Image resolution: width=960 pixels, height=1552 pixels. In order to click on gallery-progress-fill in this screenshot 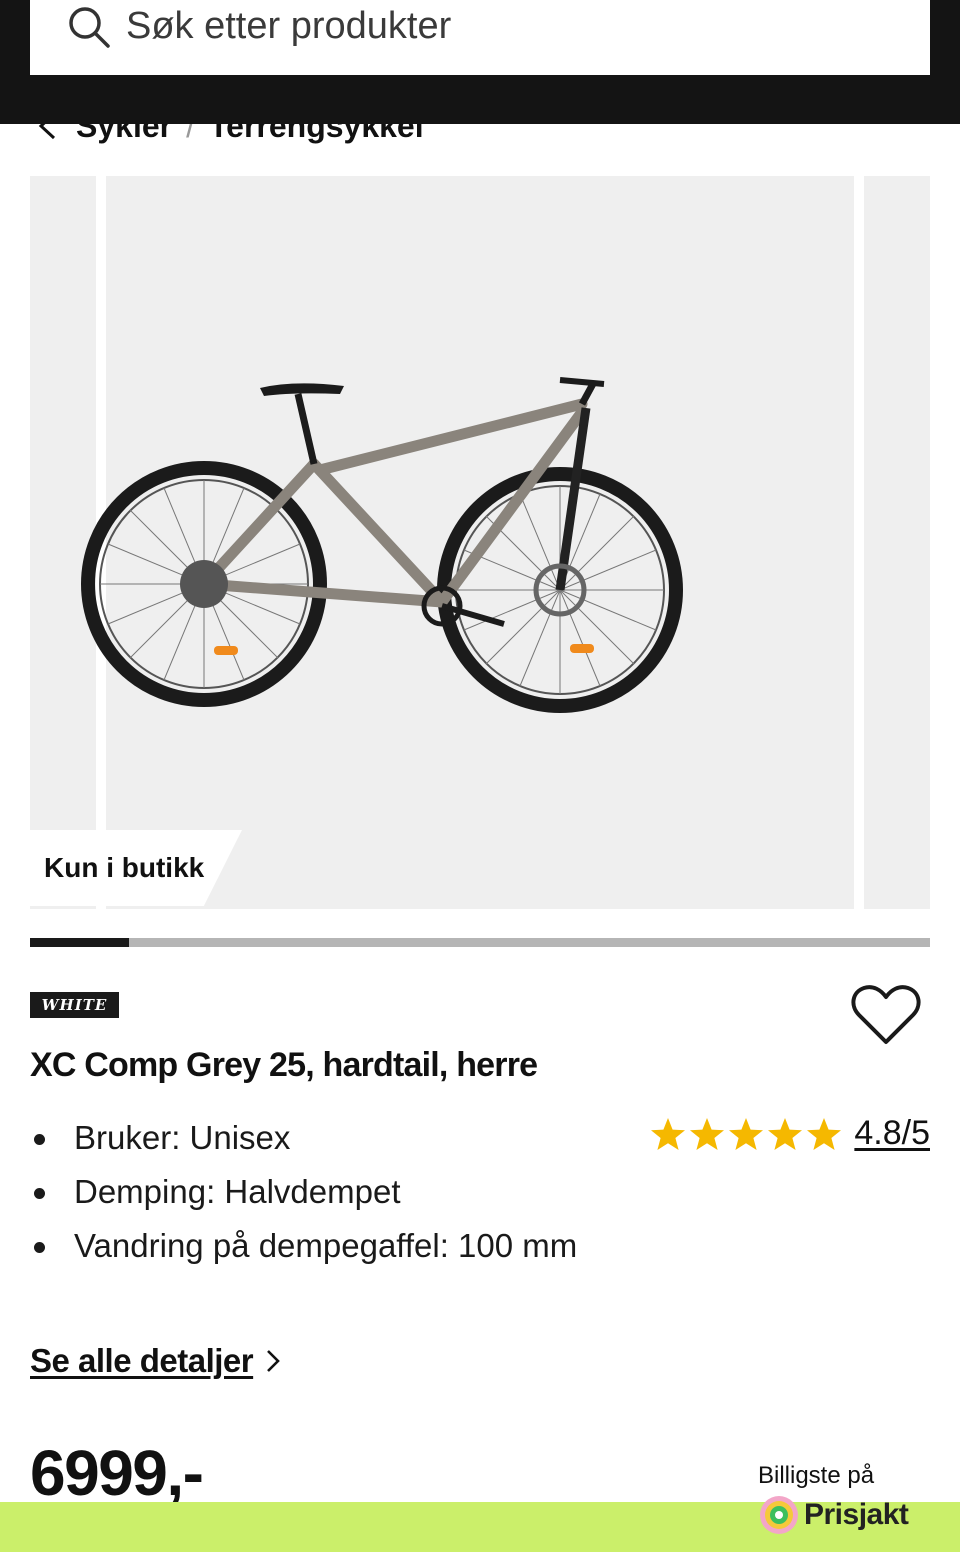, I will do `click(79, 942)`.